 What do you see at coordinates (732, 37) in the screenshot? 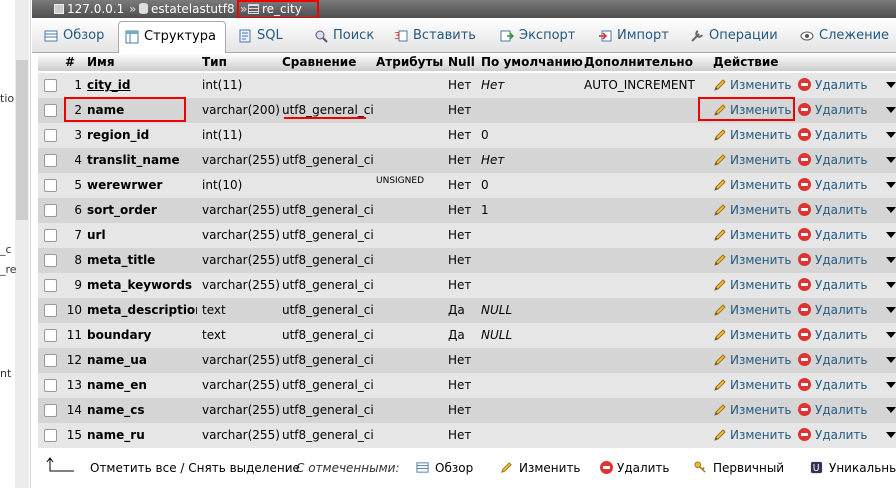
I see `tab-operations: Операции` at bounding box center [732, 37].